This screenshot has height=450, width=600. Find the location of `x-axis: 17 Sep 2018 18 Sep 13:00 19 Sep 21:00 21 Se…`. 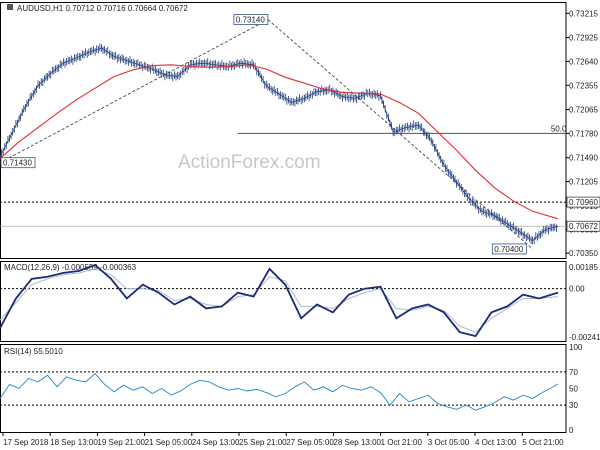

x-axis: 17 Sep 2018 18 Sep 13:00 19 Sep 21:00 21 Se… is located at coordinates (283, 440).